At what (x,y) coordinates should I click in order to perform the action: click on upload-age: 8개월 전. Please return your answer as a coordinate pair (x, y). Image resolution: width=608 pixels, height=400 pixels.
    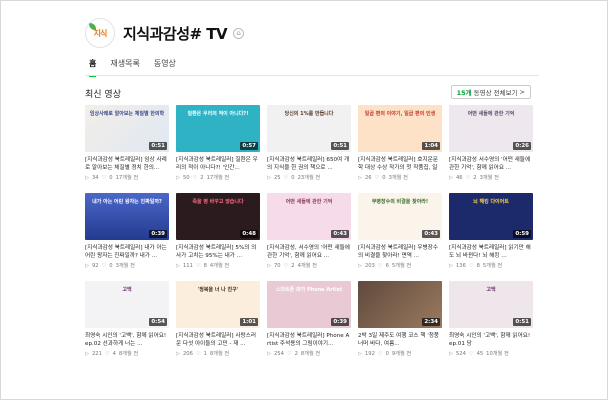
    Looking at the image, I should click on (219, 354).